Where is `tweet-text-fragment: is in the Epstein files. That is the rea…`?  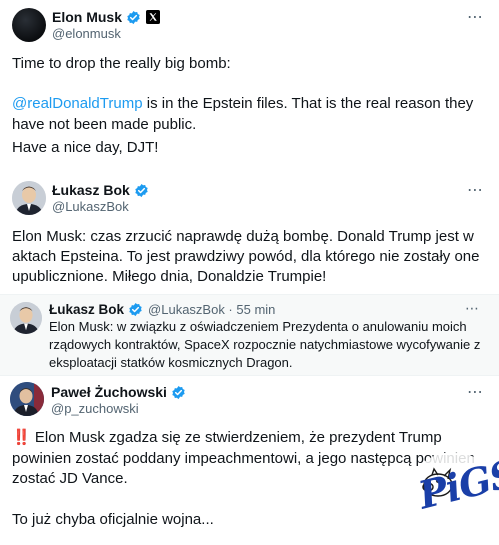 tweet-text-fragment: is in the Epstein files. That is the rea… is located at coordinates (308, 103).